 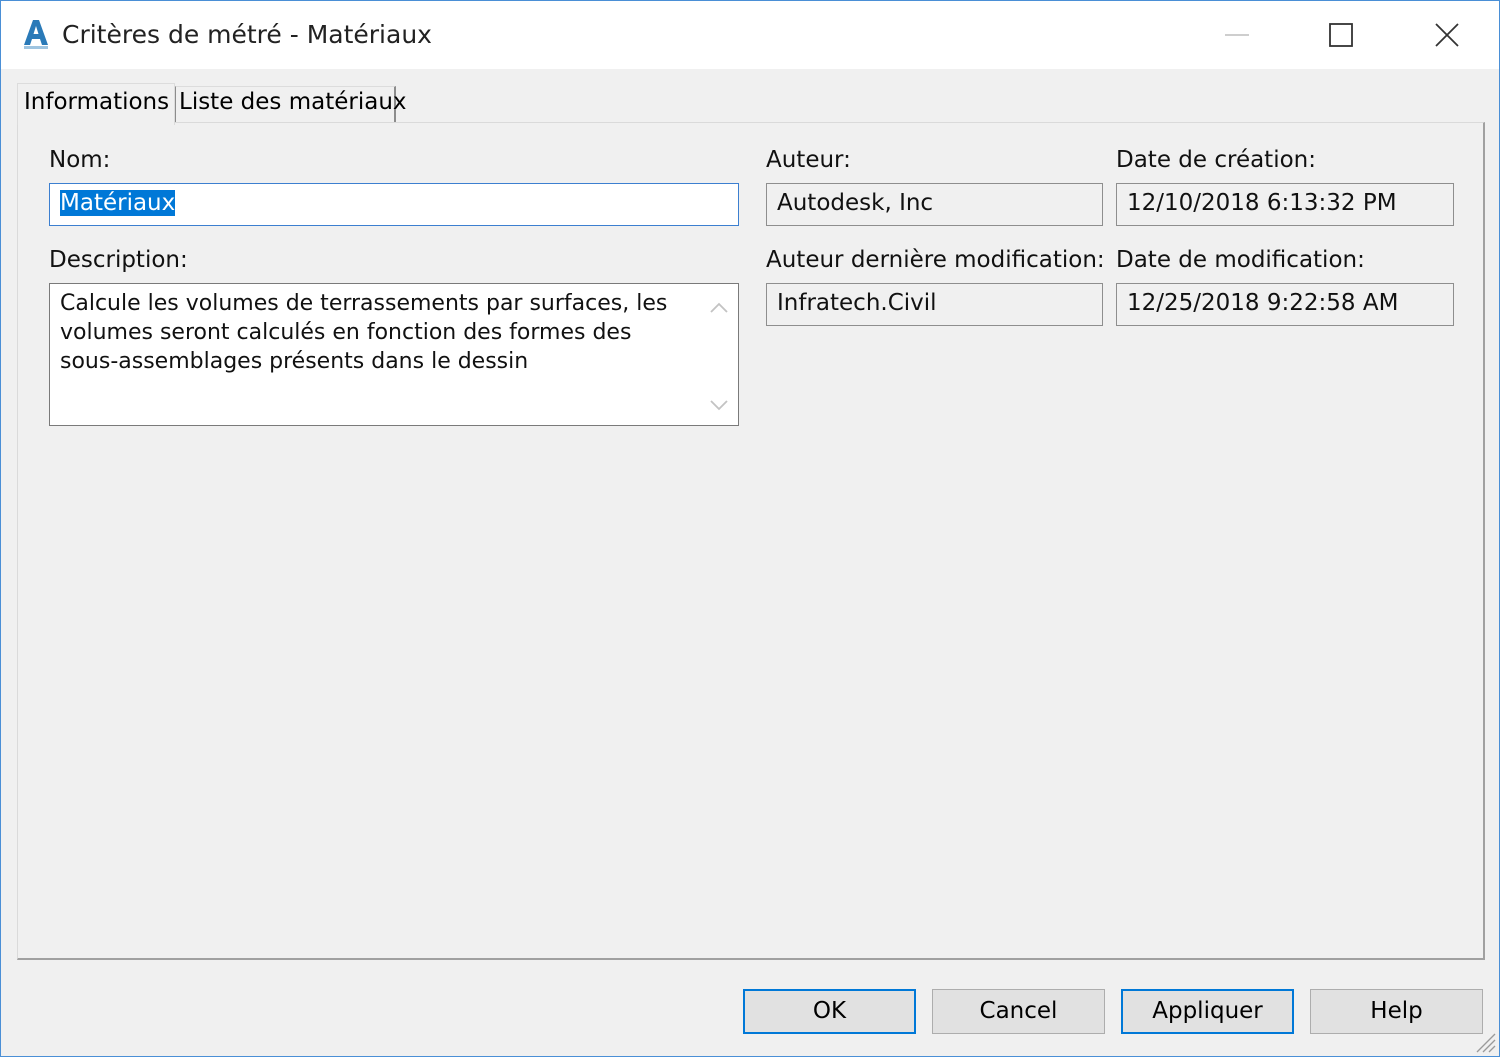 What do you see at coordinates (934, 304) in the screenshot?
I see `last-modified-by-field: Infratech.Civil` at bounding box center [934, 304].